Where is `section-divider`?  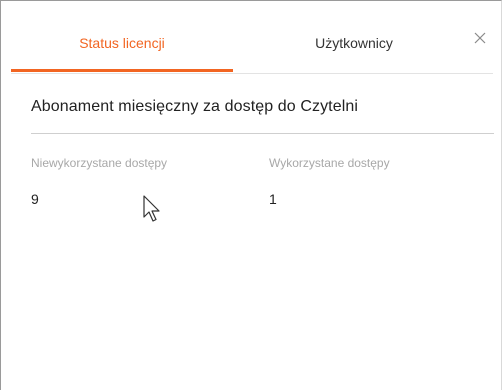 section-divider is located at coordinates (262, 133).